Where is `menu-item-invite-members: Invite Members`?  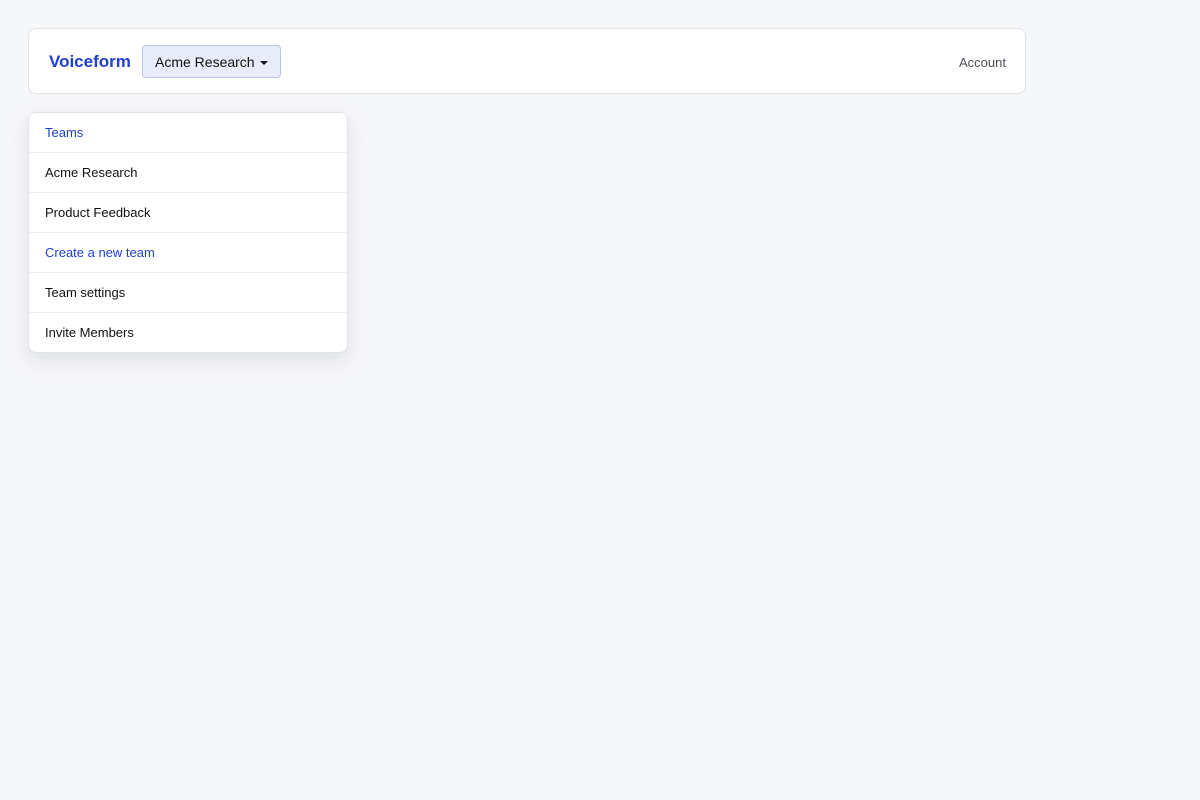
menu-item-invite-members: Invite Members is located at coordinates (188, 332).